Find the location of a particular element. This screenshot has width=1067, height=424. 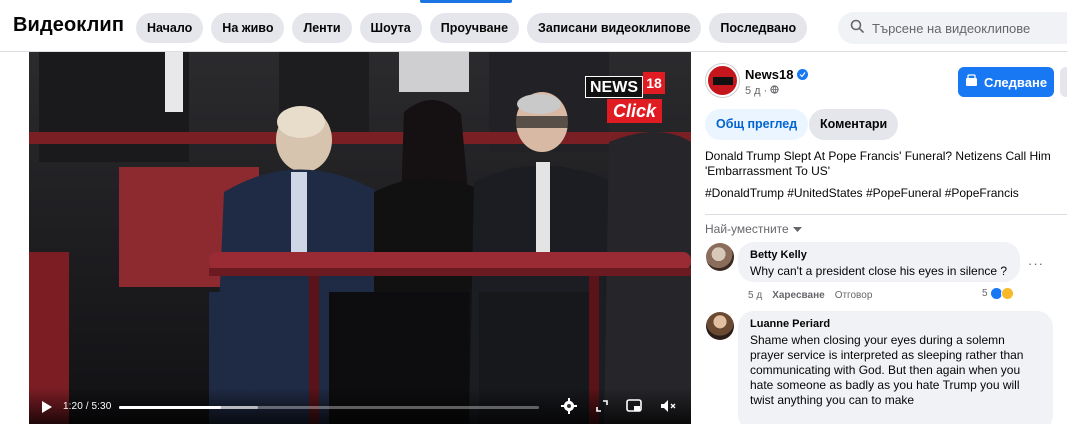

miniplayer-icon is located at coordinates (634, 406).